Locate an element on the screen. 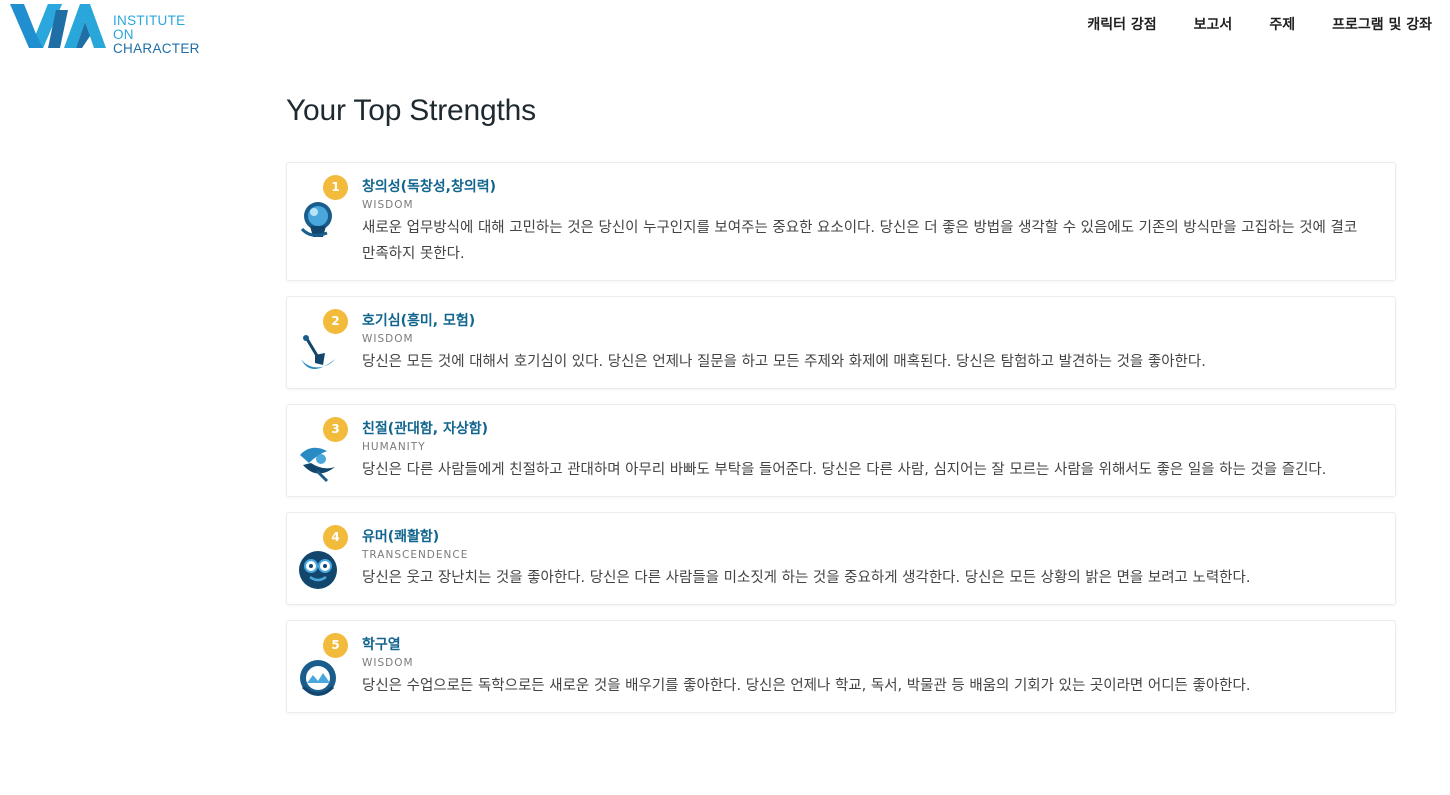 The height and width of the screenshot is (795, 1450). nav-reports: 보고서 is located at coordinates (1213, 24).